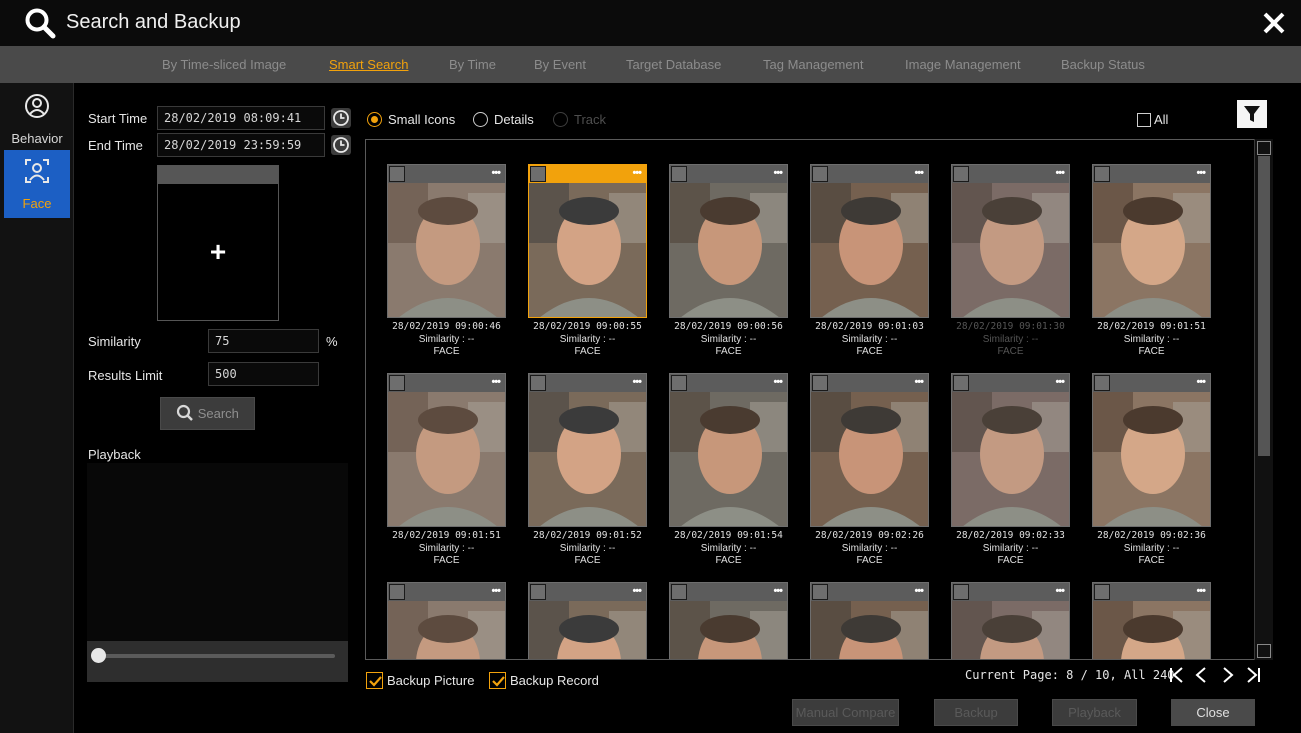 The width and height of the screenshot is (1301, 733). I want to click on results-scrollbar, so click(1263, 399).